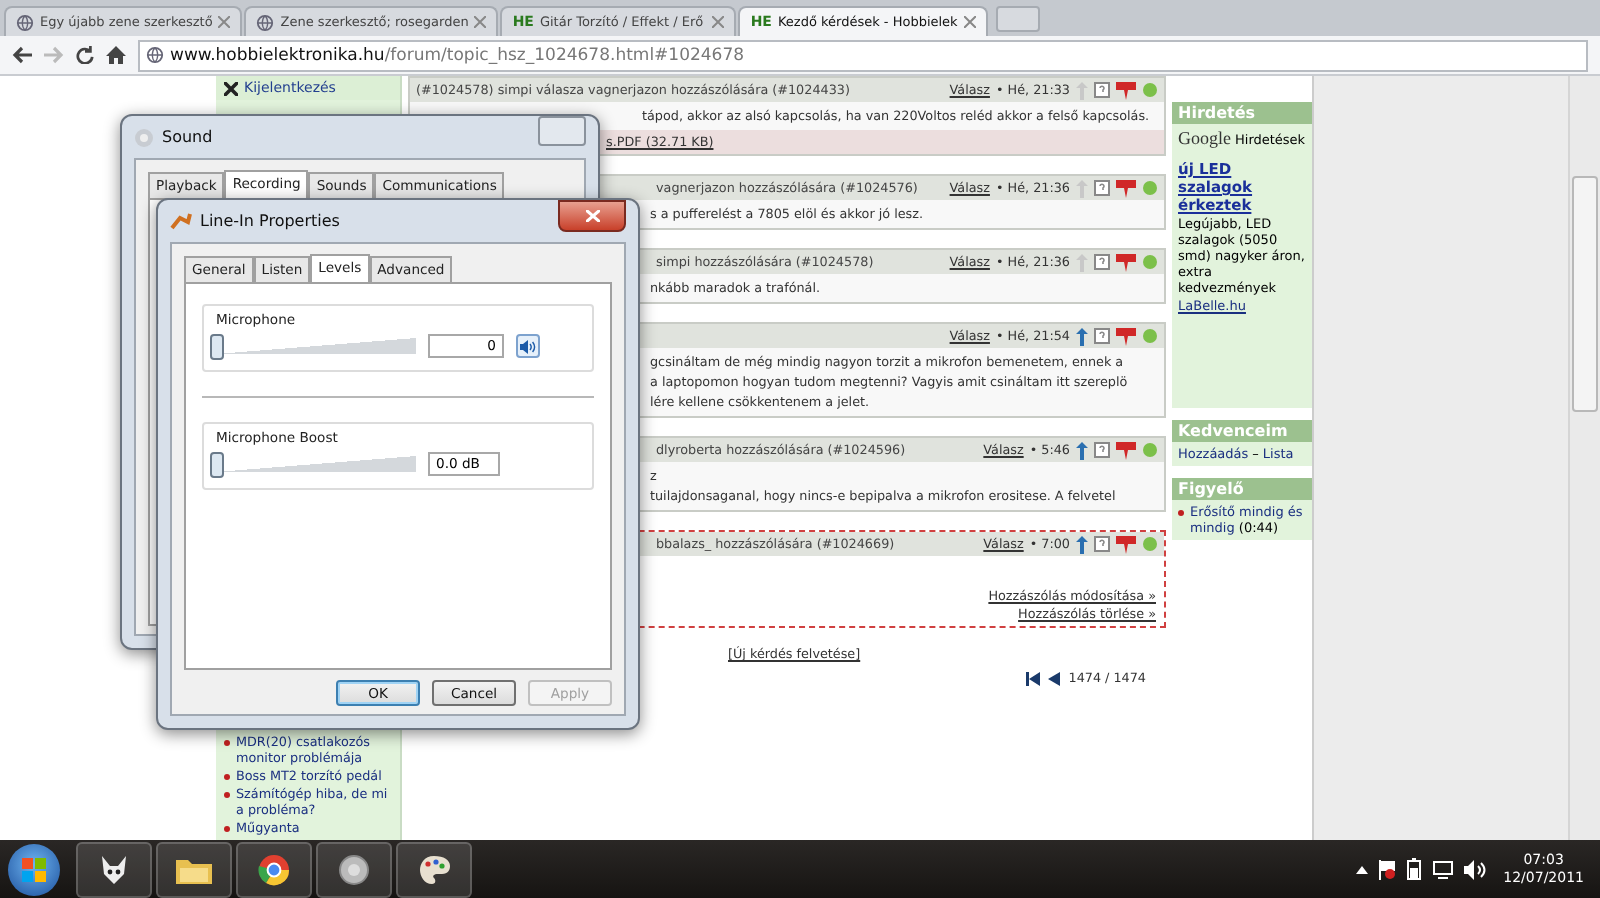 The image size is (1600, 898). What do you see at coordinates (1386, 869) in the screenshot?
I see `flag-icon` at bounding box center [1386, 869].